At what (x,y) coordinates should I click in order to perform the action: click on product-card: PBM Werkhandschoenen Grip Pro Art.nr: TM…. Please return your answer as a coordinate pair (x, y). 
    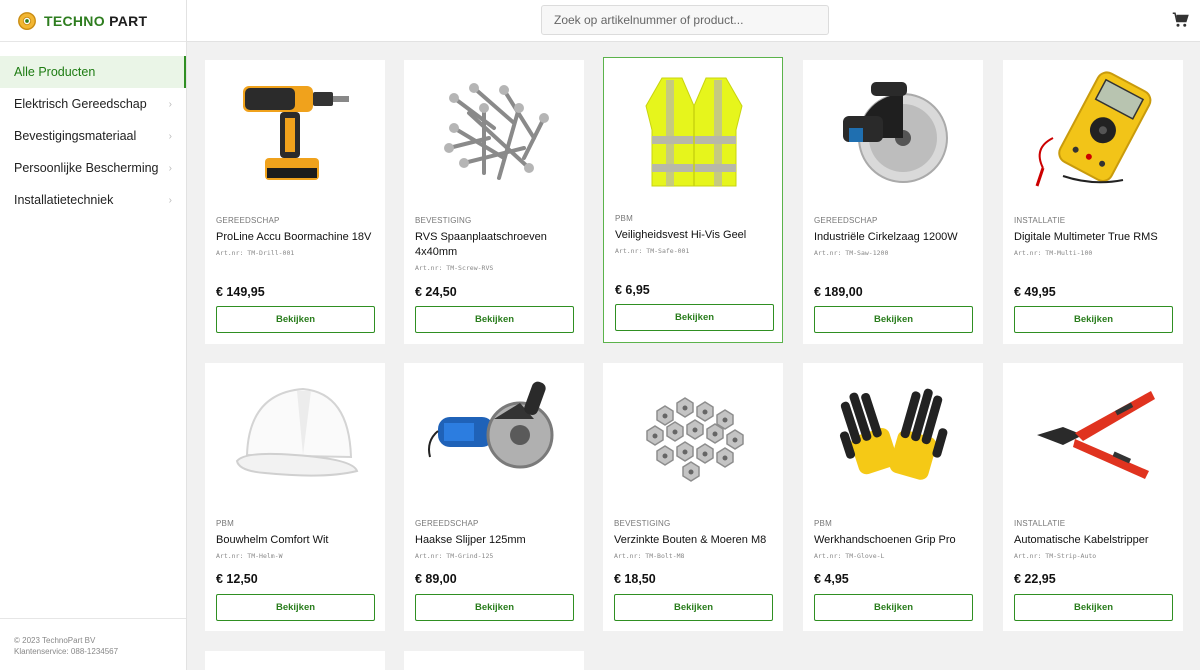
    Looking at the image, I should click on (893, 497).